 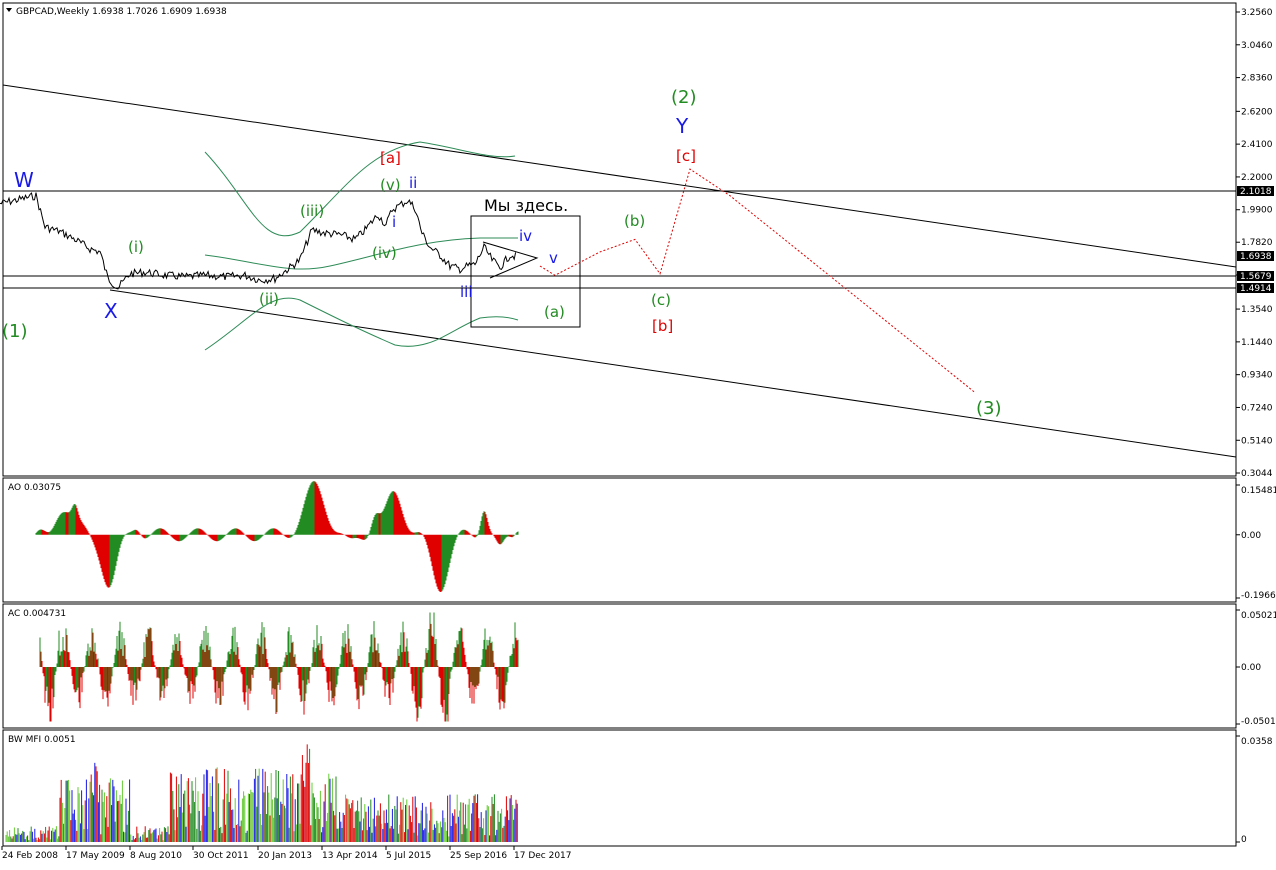 I want to click on price-mark-label: 1.4914, so click(x=1256, y=289).